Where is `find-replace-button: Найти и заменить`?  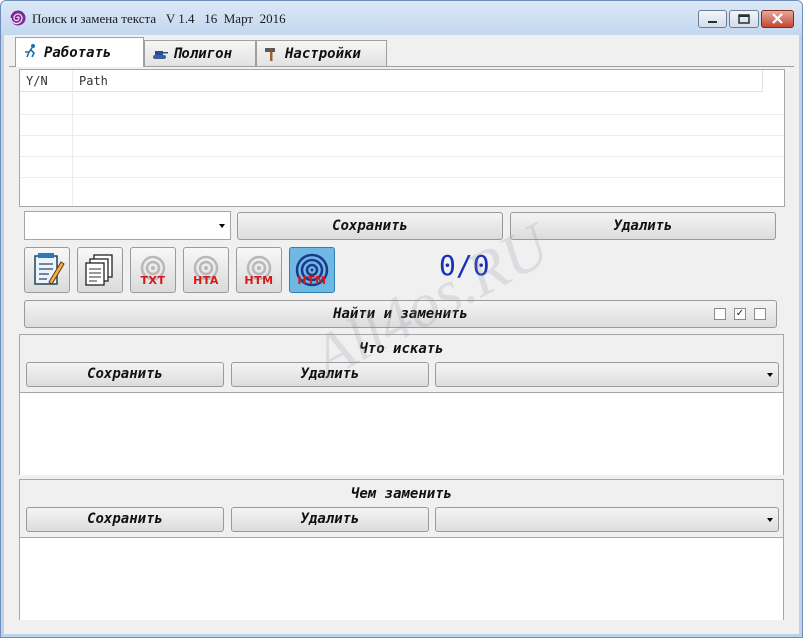
find-replace-button: Найти и заменить is located at coordinates (400, 314).